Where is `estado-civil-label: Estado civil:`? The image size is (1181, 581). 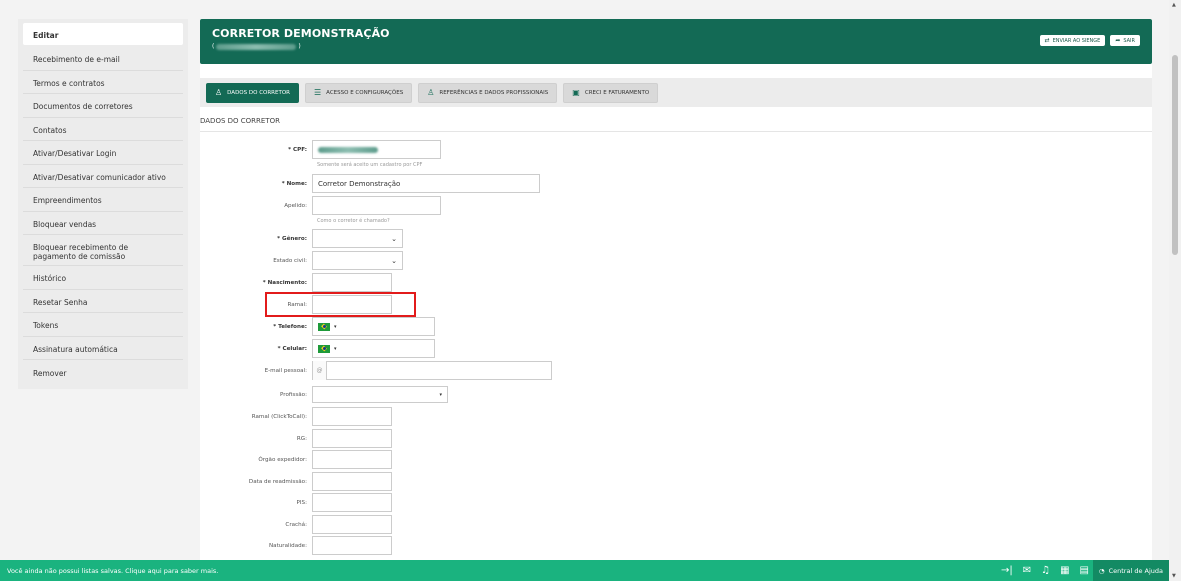 estado-civil-label: Estado civil: is located at coordinates (290, 260).